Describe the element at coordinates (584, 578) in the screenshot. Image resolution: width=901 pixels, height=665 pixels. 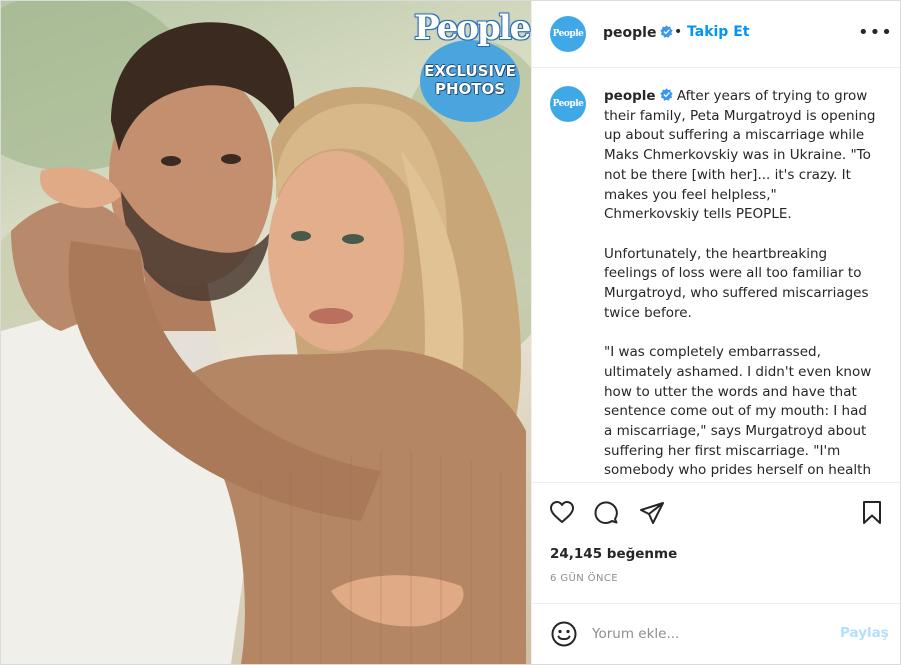
I see `post-timestamp: 6 GÜN ÖNCE` at that location.